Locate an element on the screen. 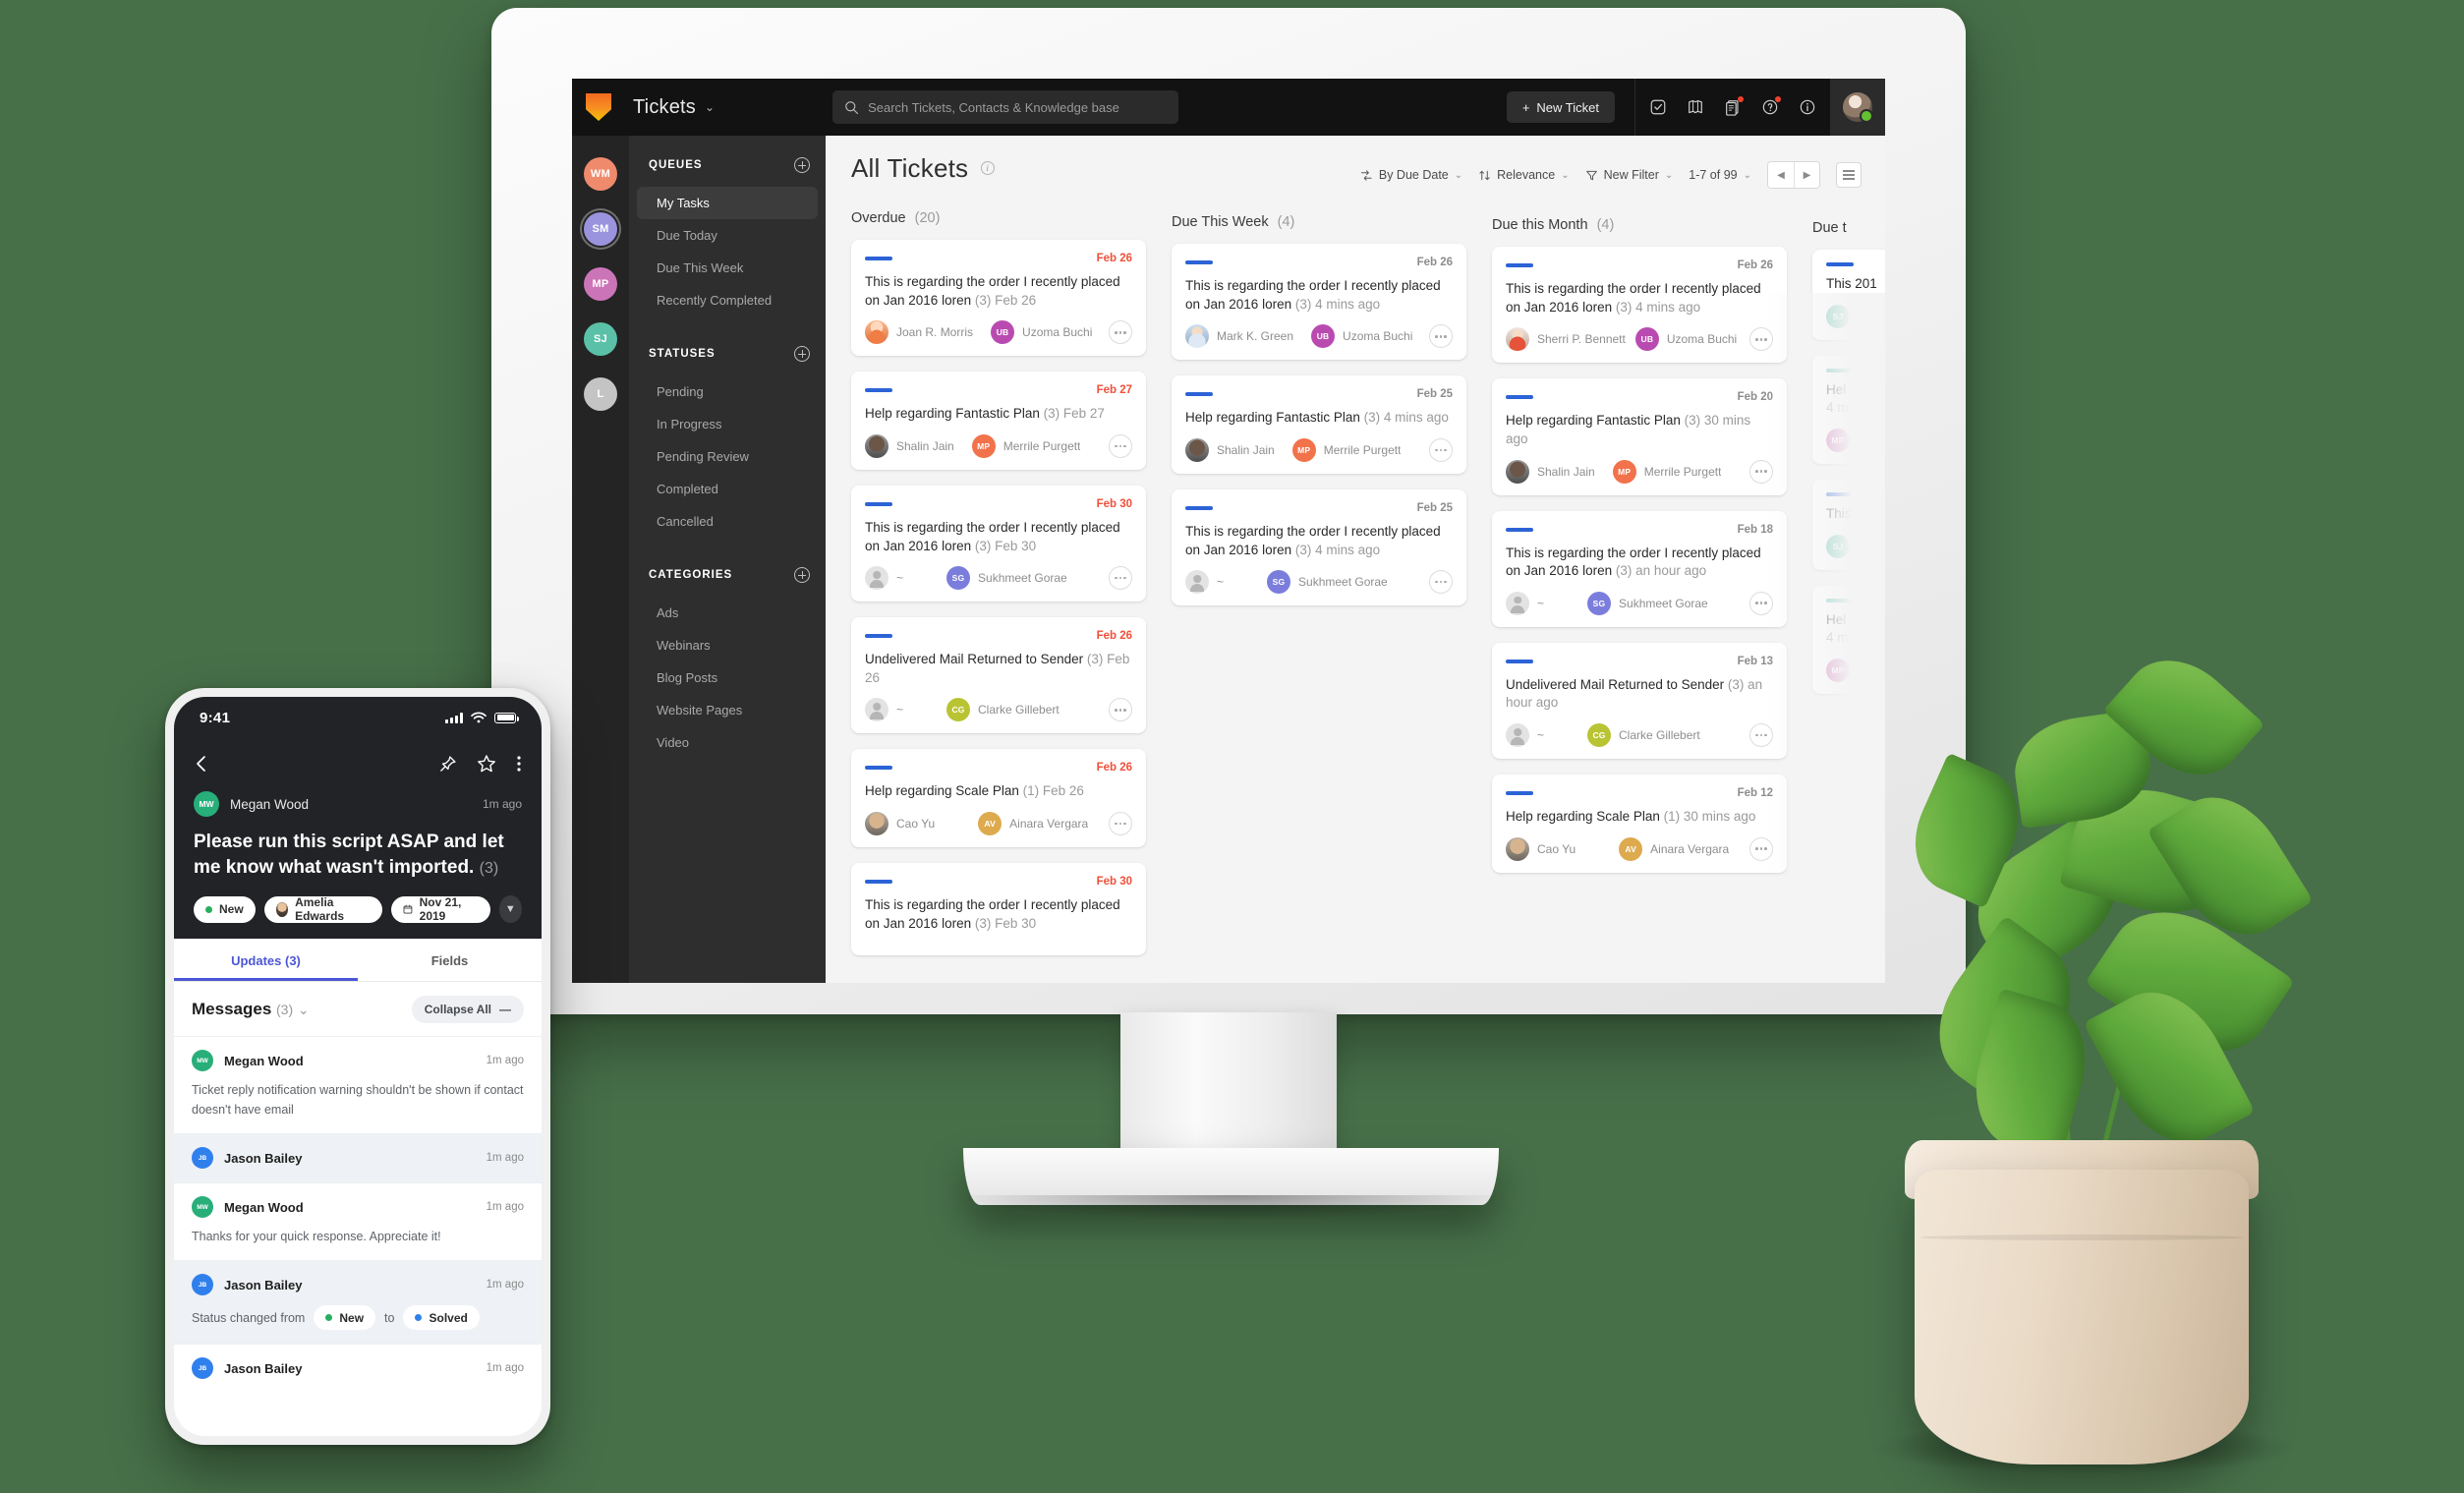  new-filter-dropdown: New Filter ⌄ is located at coordinates (1629, 175).